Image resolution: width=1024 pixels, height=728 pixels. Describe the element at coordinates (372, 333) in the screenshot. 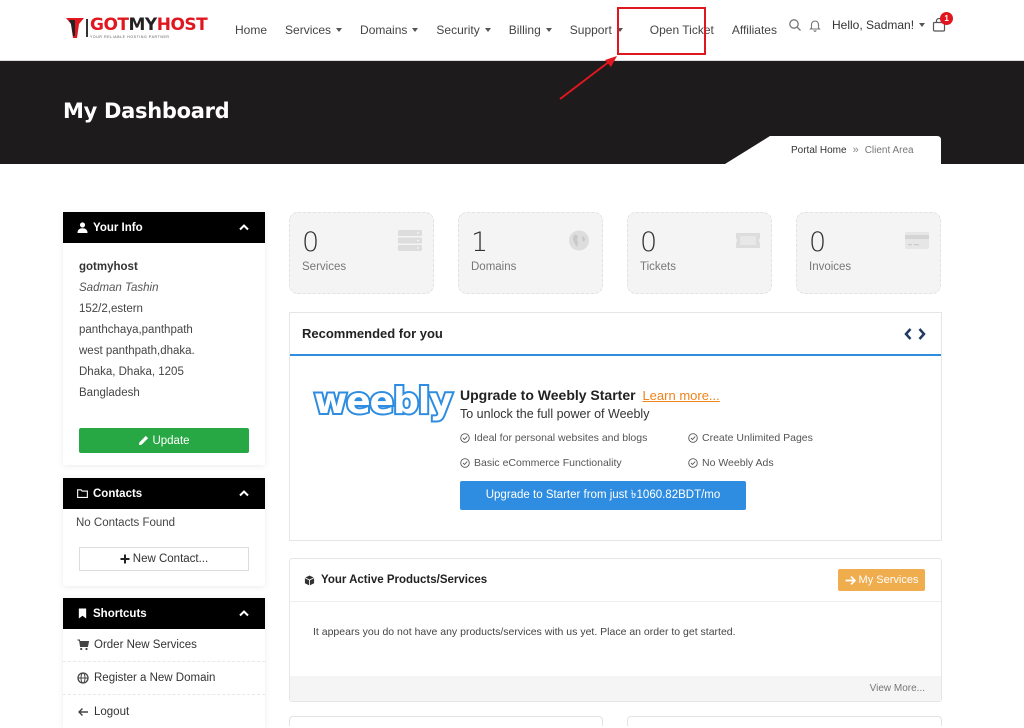

I see `recommended-title: Recommended for you` at that location.